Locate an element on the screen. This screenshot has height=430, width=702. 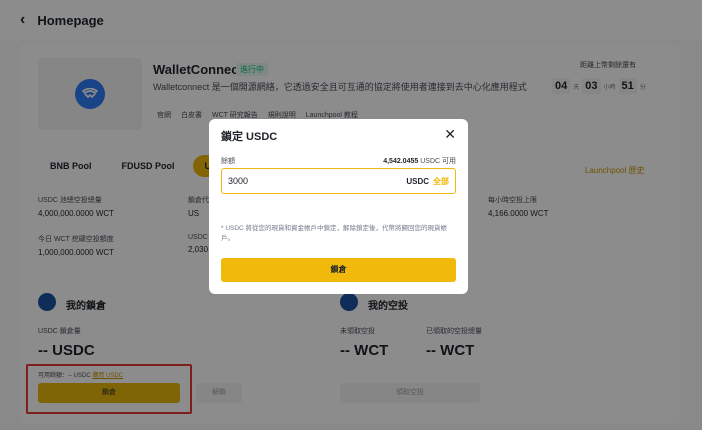
close-icon: ✕ is located at coordinates (450, 134).